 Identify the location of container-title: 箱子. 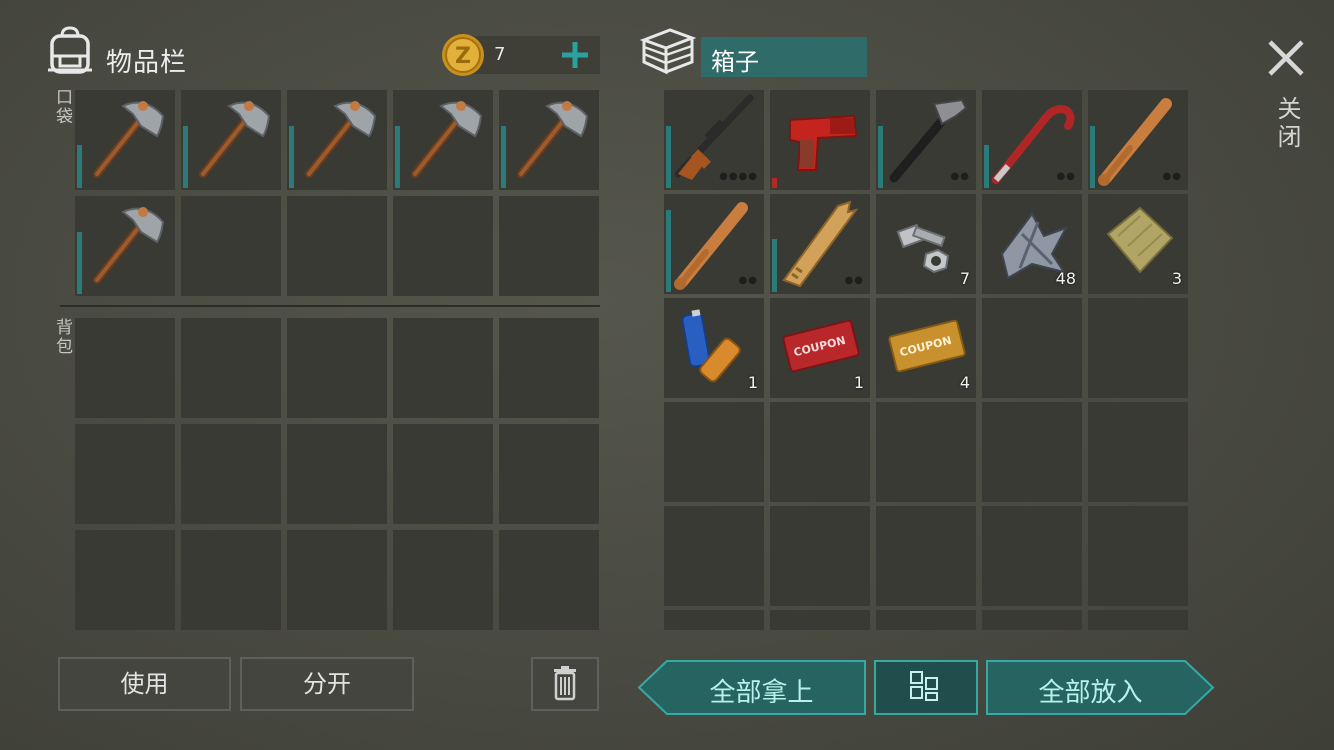
(784, 57).